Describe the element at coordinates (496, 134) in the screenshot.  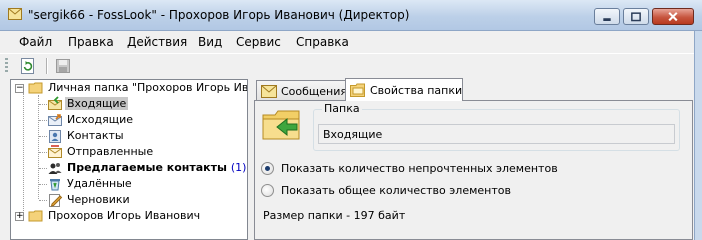
I see `folder-name-field: Входящие` at that location.